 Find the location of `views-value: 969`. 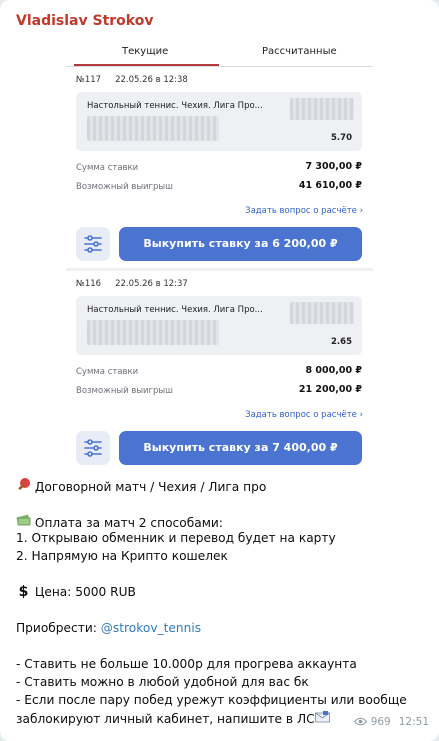

views-value: 969 is located at coordinates (380, 722).